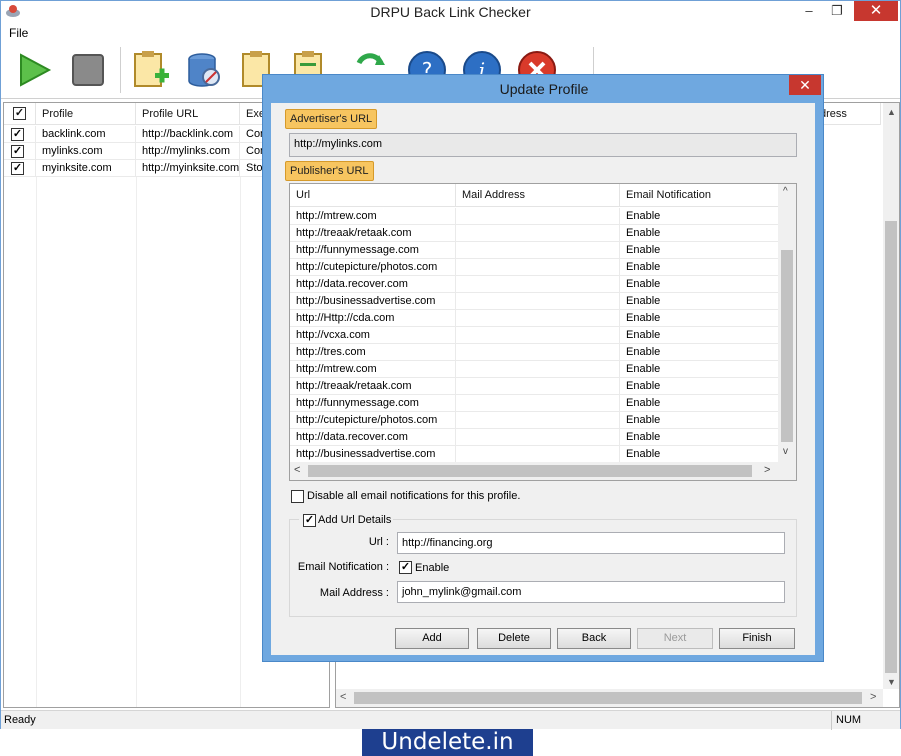 The image size is (901, 756). What do you see at coordinates (543, 145) in the screenshot?
I see `advertiser-url-field: http://mylinks.com` at bounding box center [543, 145].